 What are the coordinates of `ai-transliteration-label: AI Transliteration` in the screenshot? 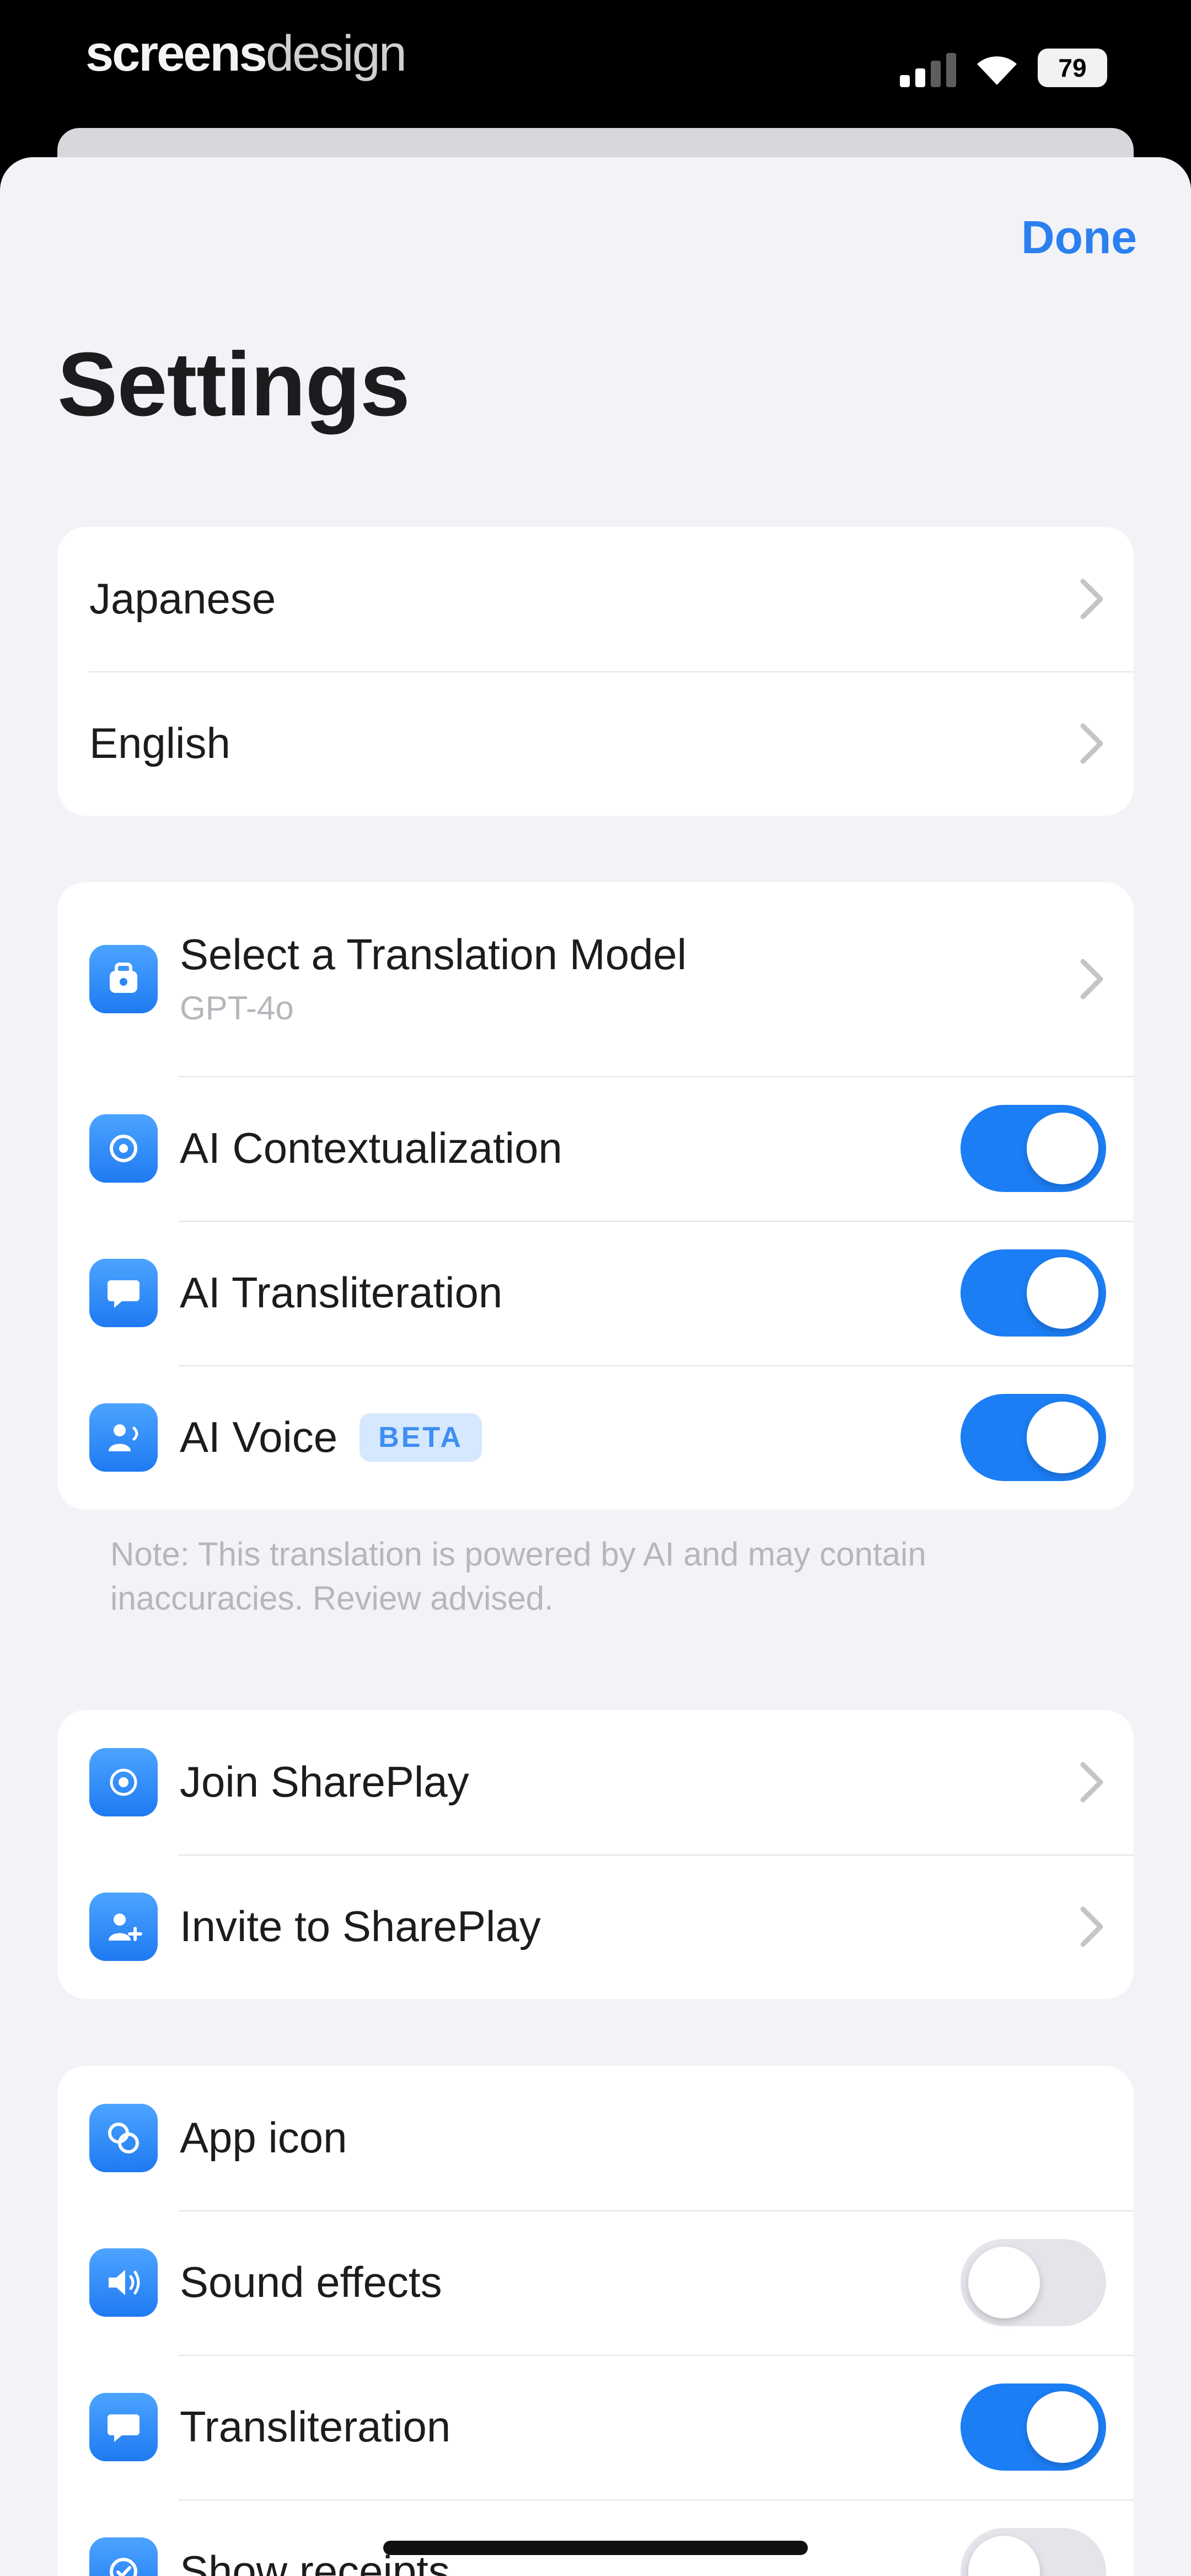 It's located at (341, 1292).